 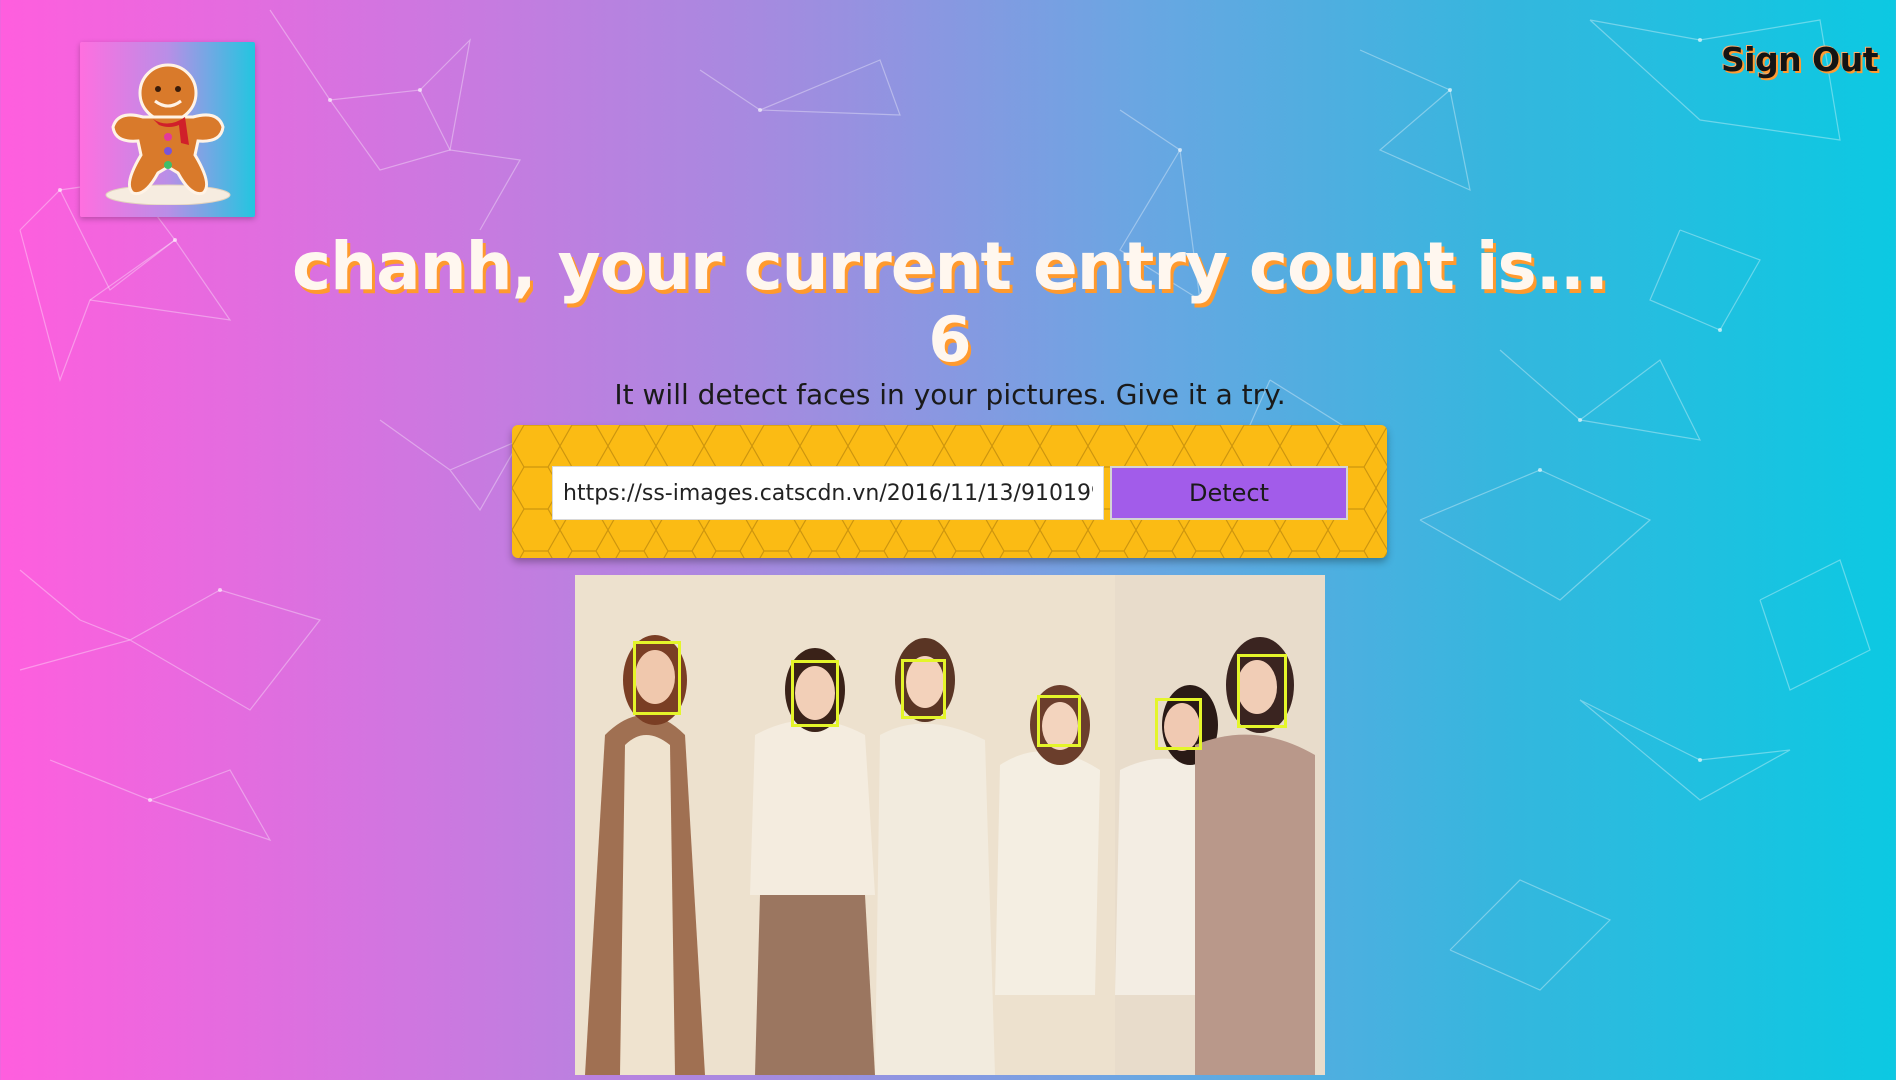 I want to click on gingerbread-man-icon, so click(x=167, y=134).